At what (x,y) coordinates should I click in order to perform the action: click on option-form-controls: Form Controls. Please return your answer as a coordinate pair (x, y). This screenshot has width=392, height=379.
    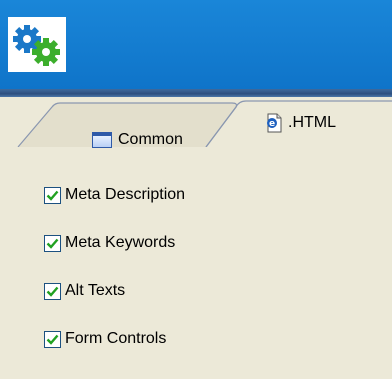
    Looking at the image, I should click on (114, 339).